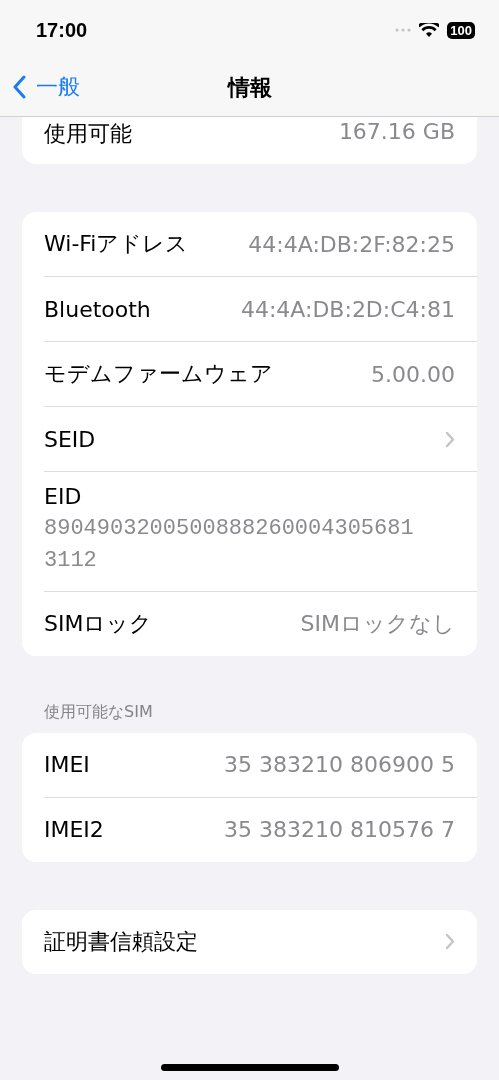 Image resolution: width=499 pixels, height=1080 pixels. Describe the element at coordinates (339, 830) in the screenshot. I see `row-value: 35 383210 810576 7` at that location.